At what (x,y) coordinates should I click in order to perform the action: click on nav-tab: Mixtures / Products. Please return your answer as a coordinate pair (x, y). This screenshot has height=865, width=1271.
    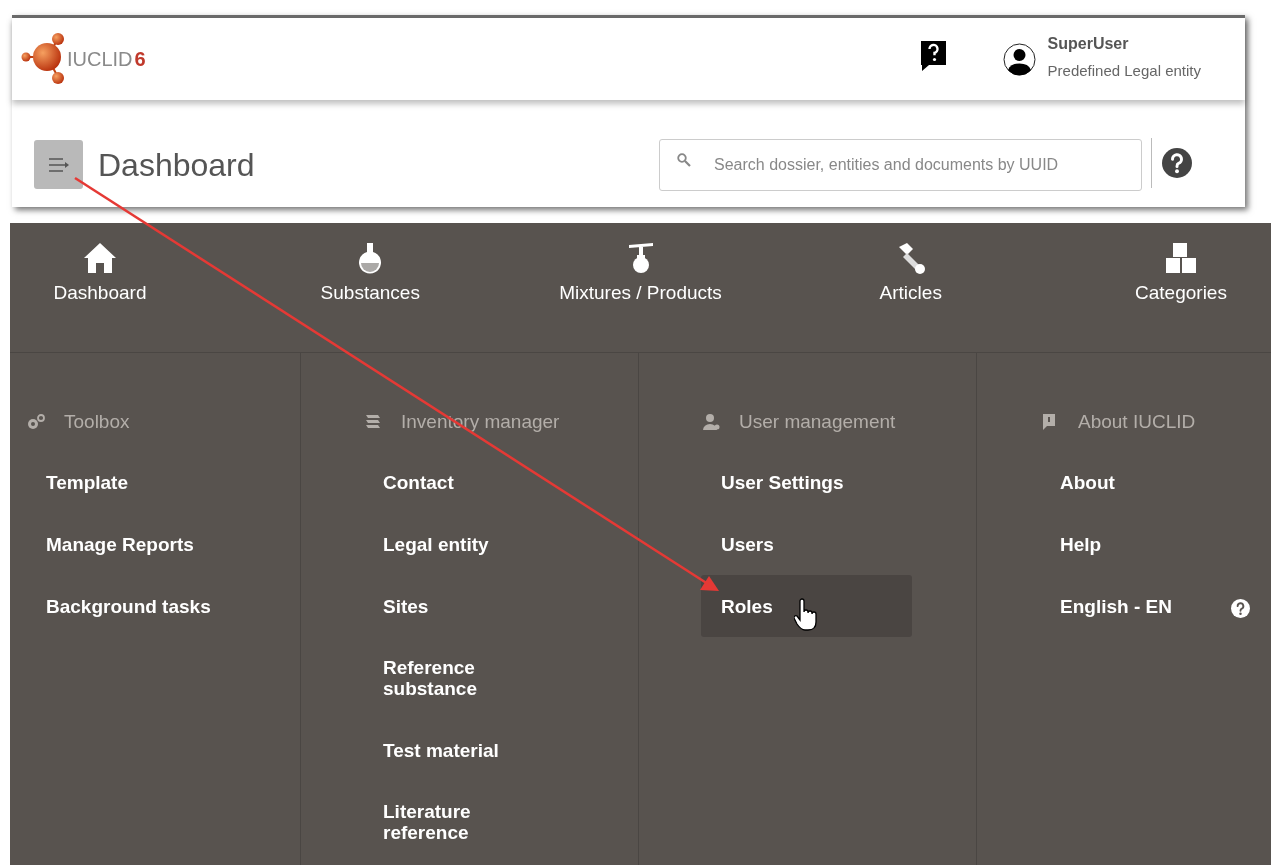
    Looking at the image, I should click on (640, 277).